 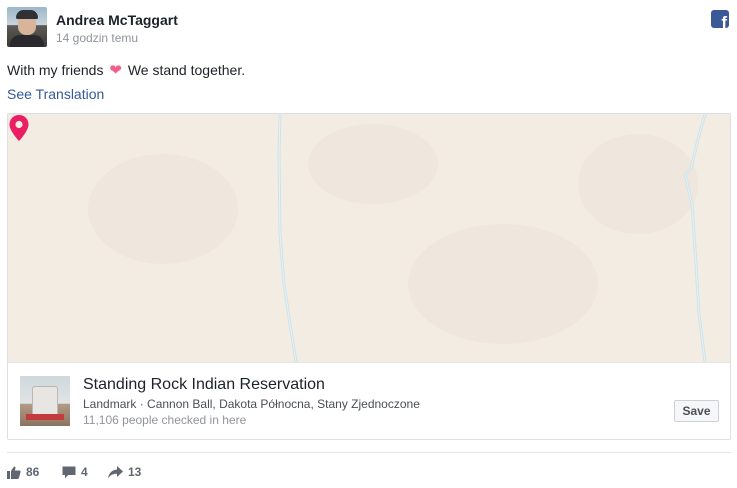 What do you see at coordinates (14, 472) in the screenshot?
I see `thumbs-up-icon` at bounding box center [14, 472].